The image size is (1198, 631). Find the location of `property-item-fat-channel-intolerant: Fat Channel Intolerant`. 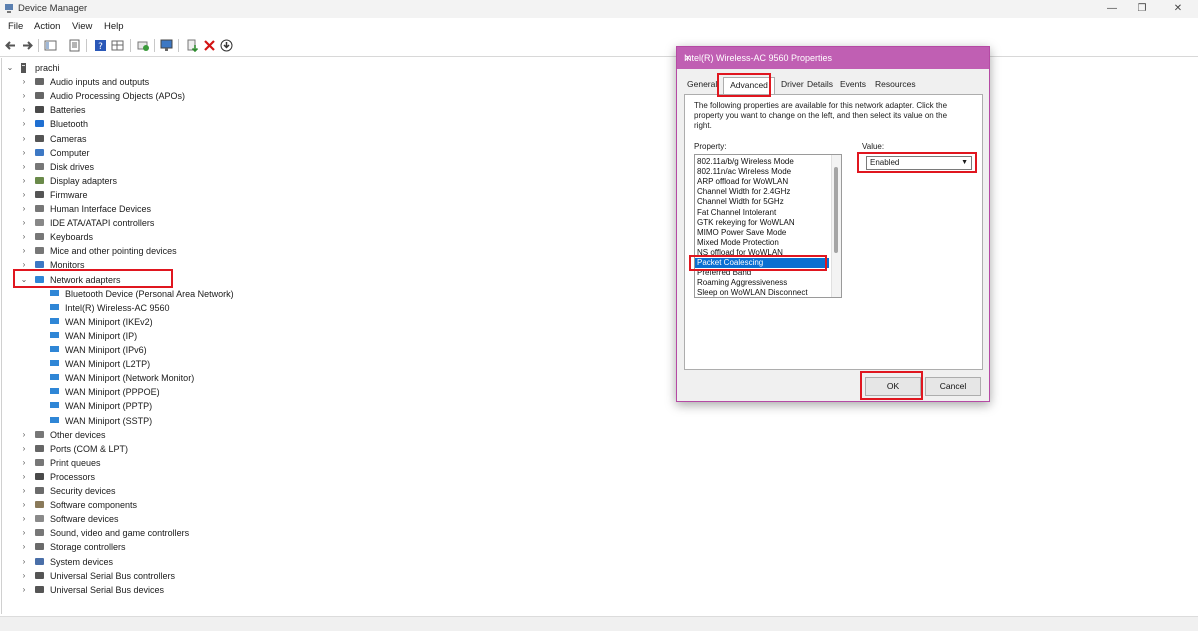

property-item-fat-channel-intolerant: Fat Channel Intolerant is located at coordinates (736, 213).